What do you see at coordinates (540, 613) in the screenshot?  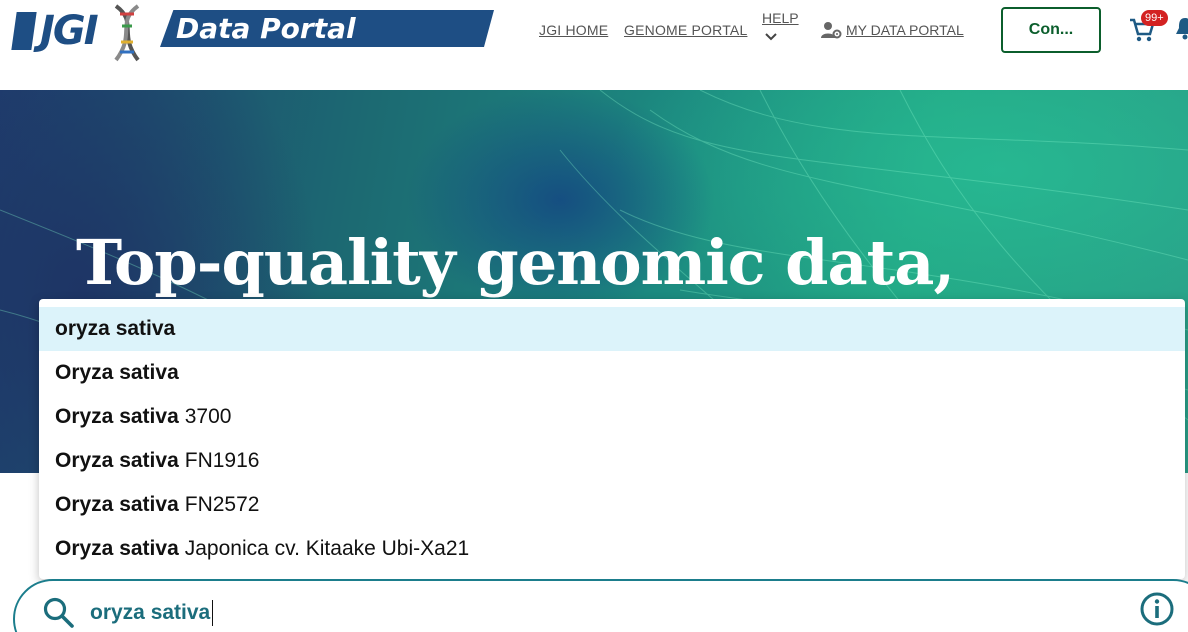 I see `search-input` at bounding box center [540, 613].